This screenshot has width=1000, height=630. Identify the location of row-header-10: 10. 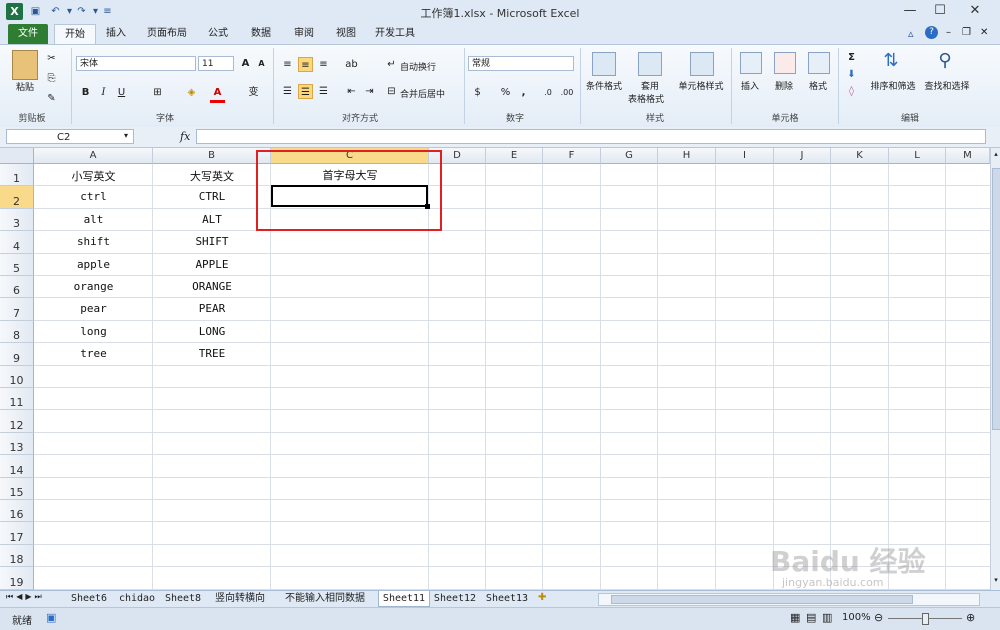
(17, 377).